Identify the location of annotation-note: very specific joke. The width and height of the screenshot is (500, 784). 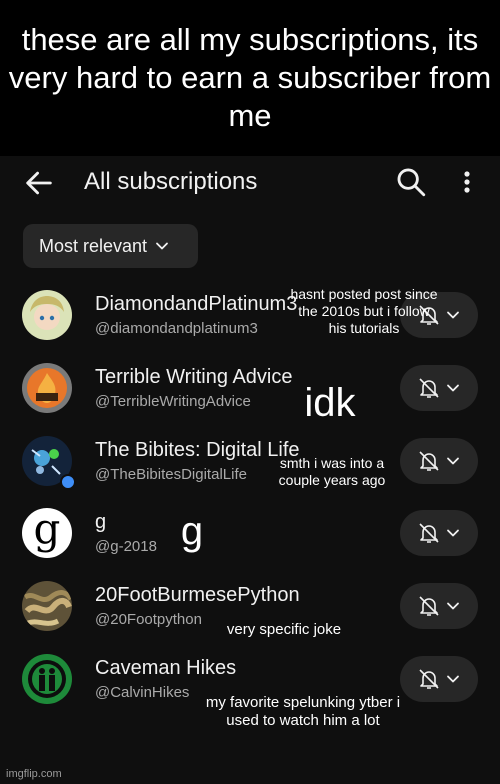
(284, 629).